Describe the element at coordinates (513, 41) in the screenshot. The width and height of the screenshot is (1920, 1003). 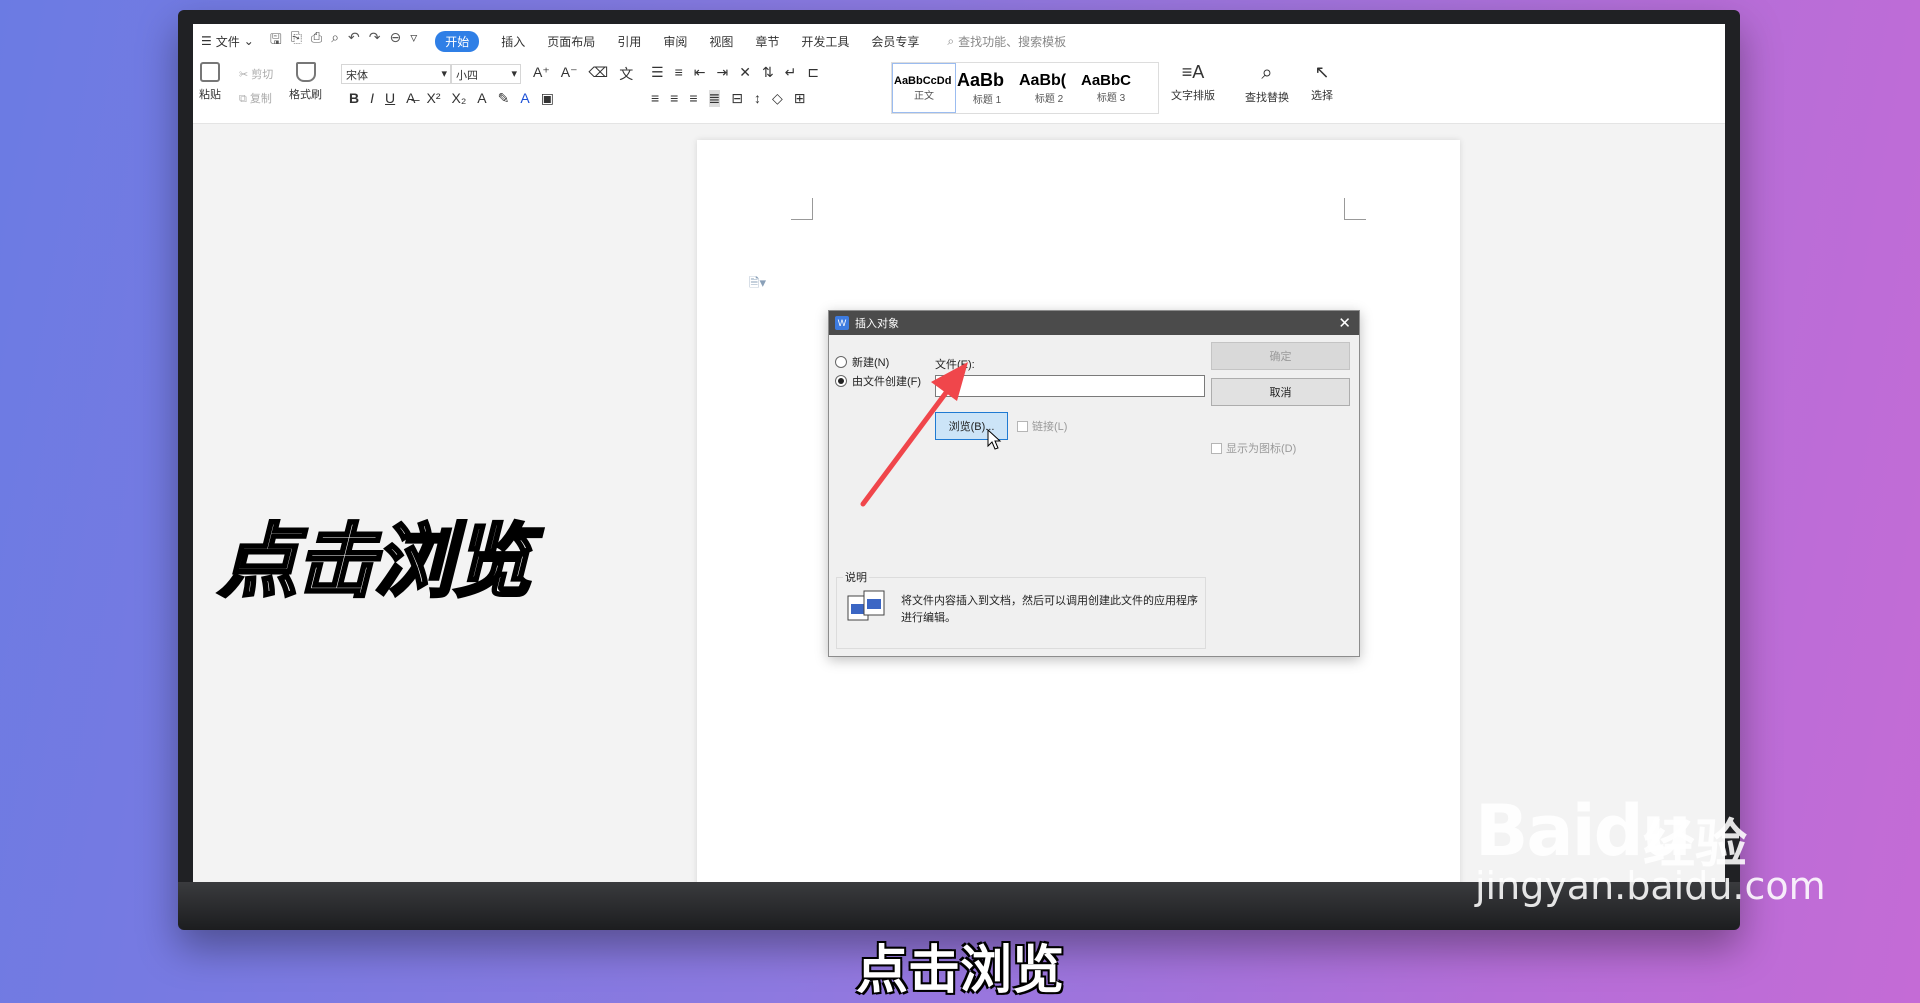
I see `tab-insert: 插入` at that location.